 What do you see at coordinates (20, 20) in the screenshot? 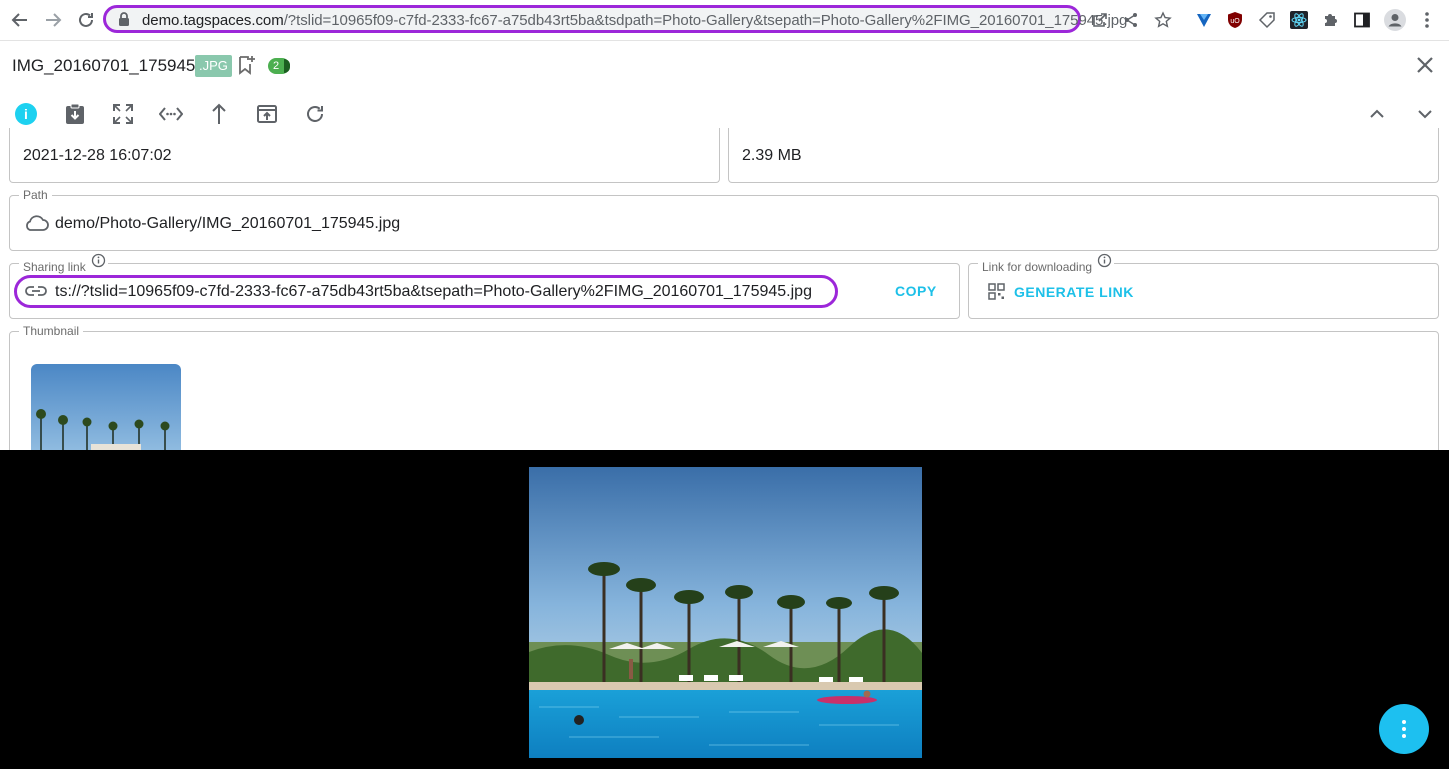
I see `back-icon` at bounding box center [20, 20].